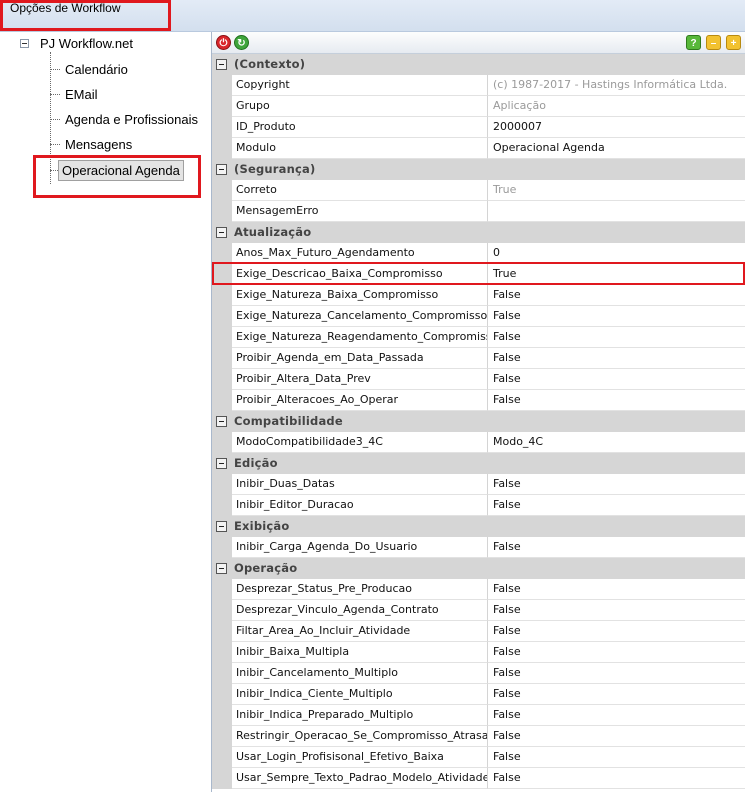 The width and height of the screenshot is (745, 792). What do you see at coordinates (241, 42) in the screenshot?
I see `refresh-icon: ↻` at bounding box center [241, 42].